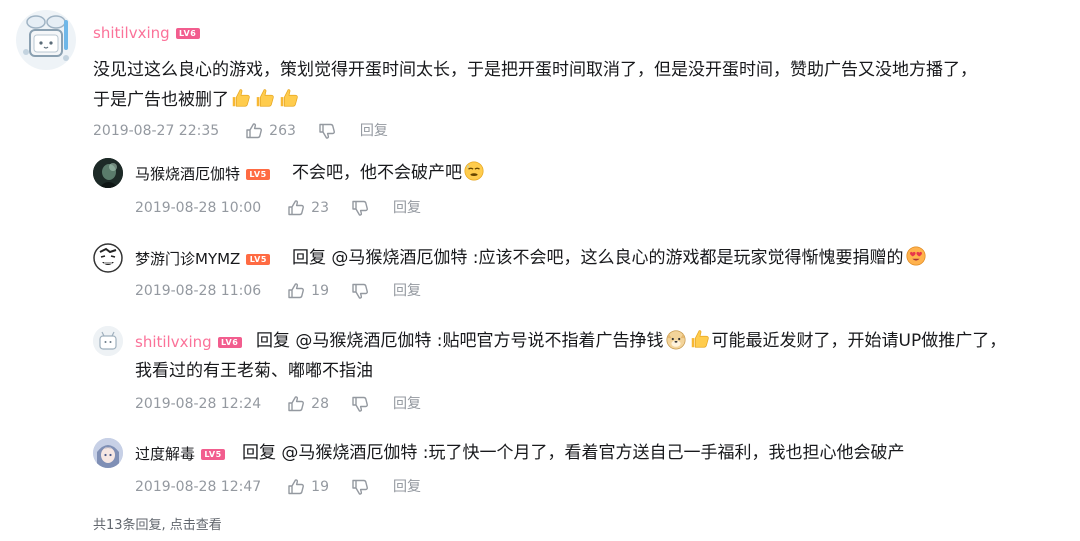  I want to click on heart-eyes-emoji-icon, so click(916, 256).